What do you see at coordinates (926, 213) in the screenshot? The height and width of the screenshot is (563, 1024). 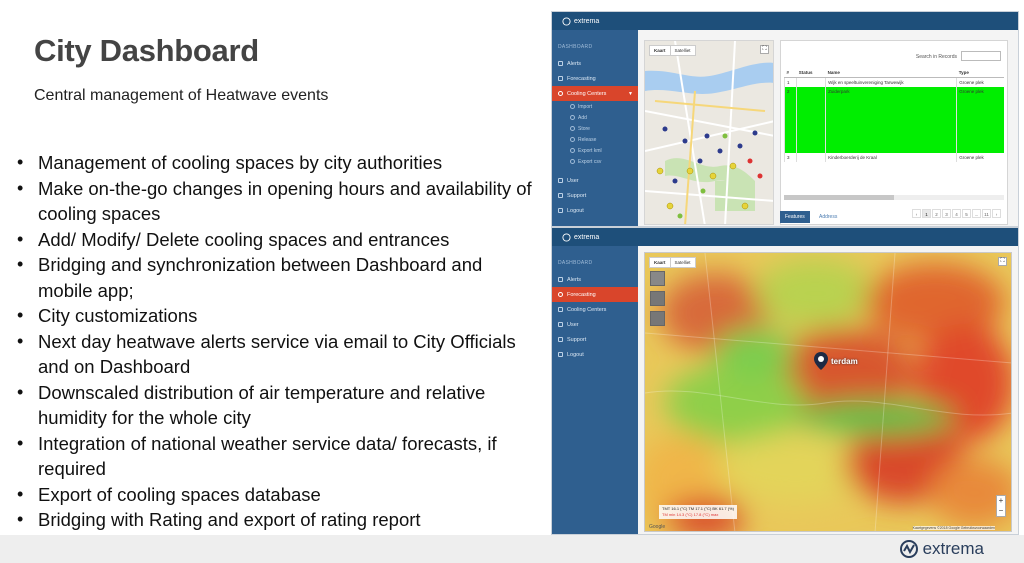 I see `page-button: 1` at bounding box center [926, 213].